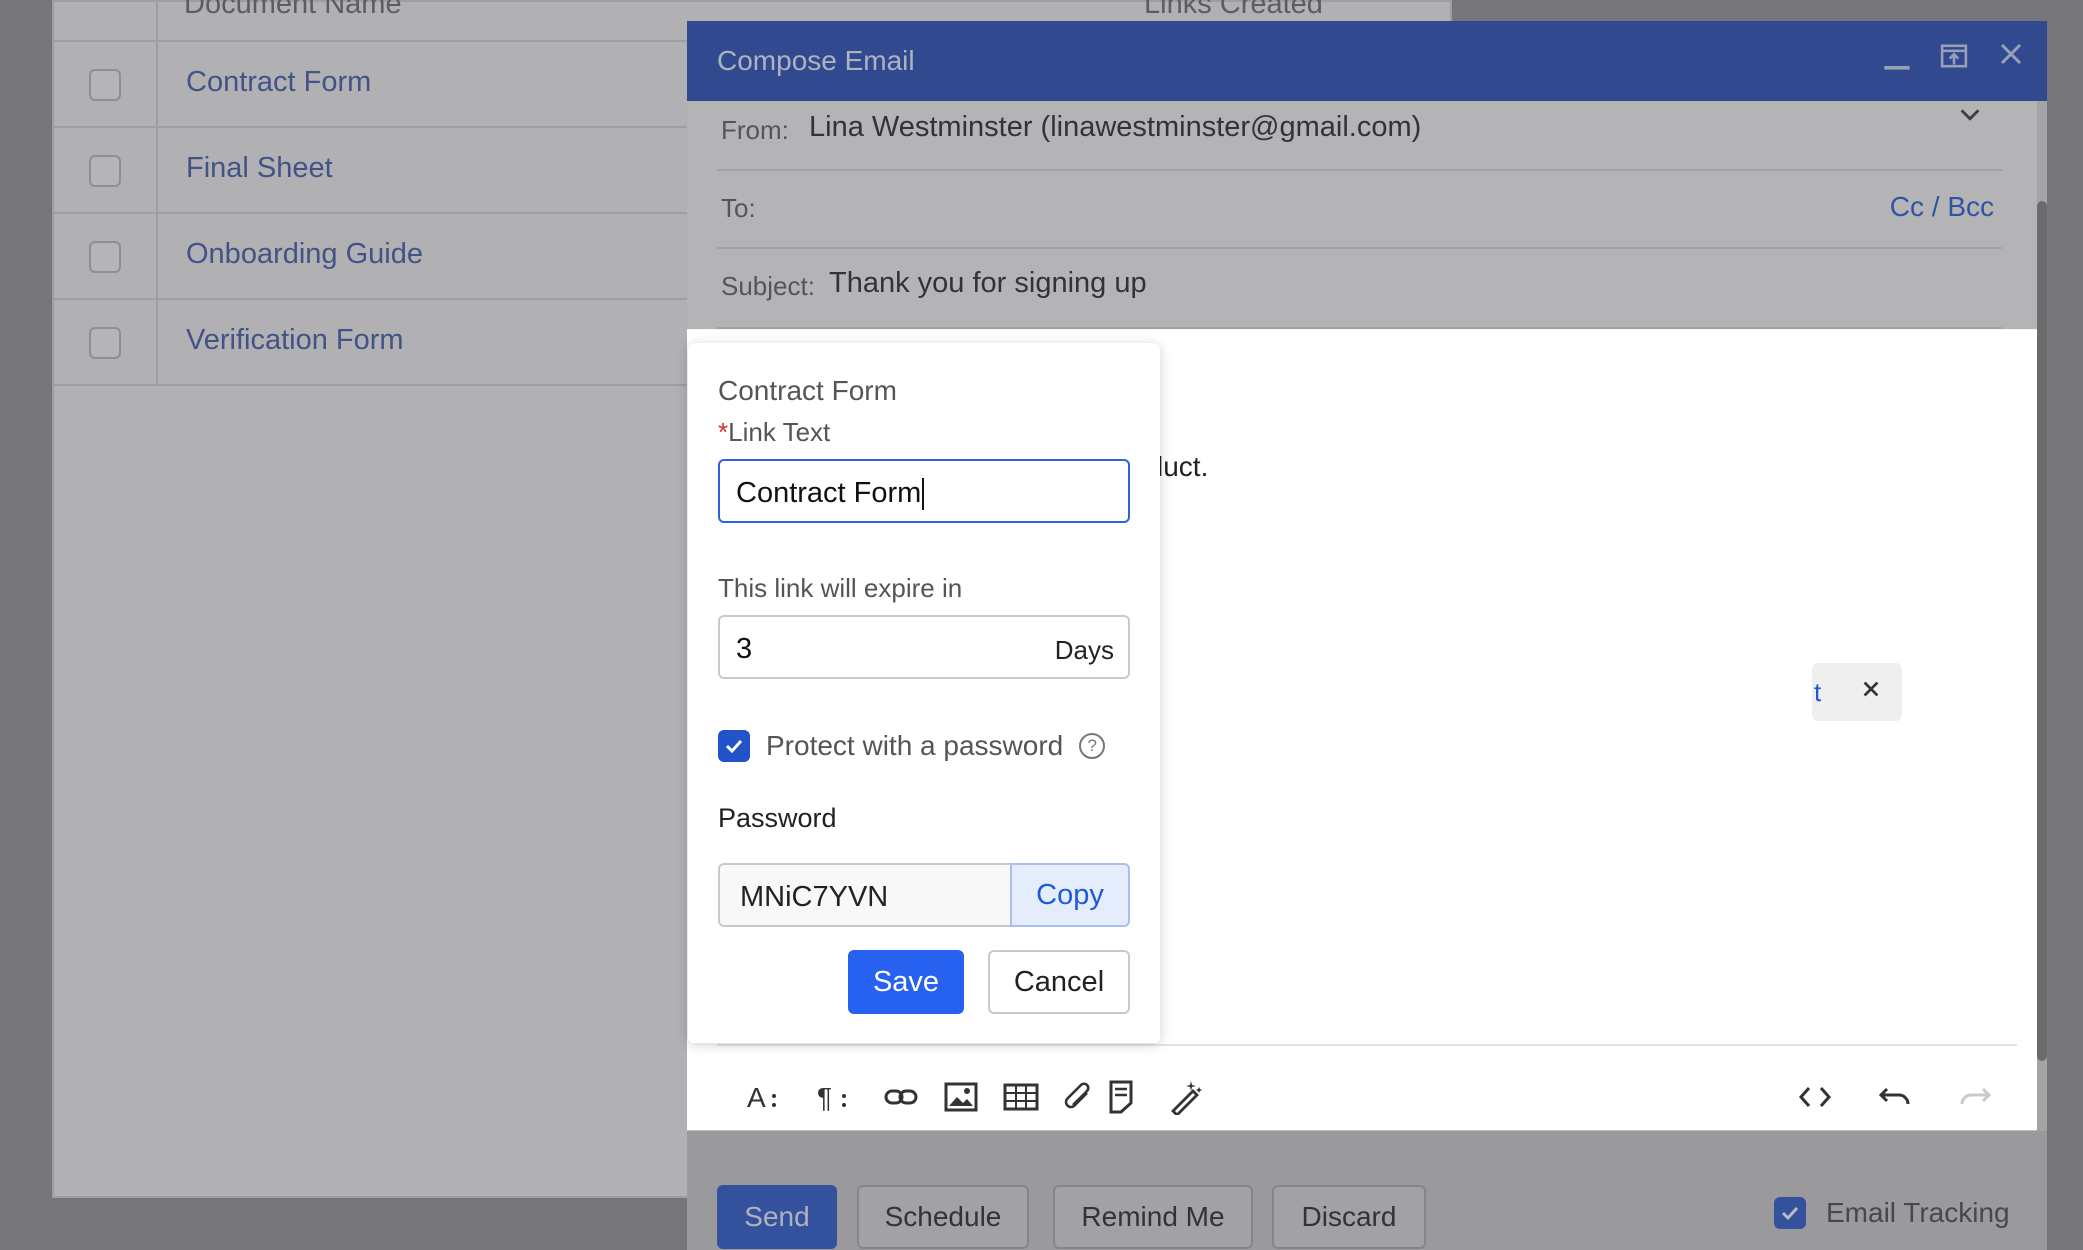  I want to click on font-size-icon: A, so click(763, 1097).